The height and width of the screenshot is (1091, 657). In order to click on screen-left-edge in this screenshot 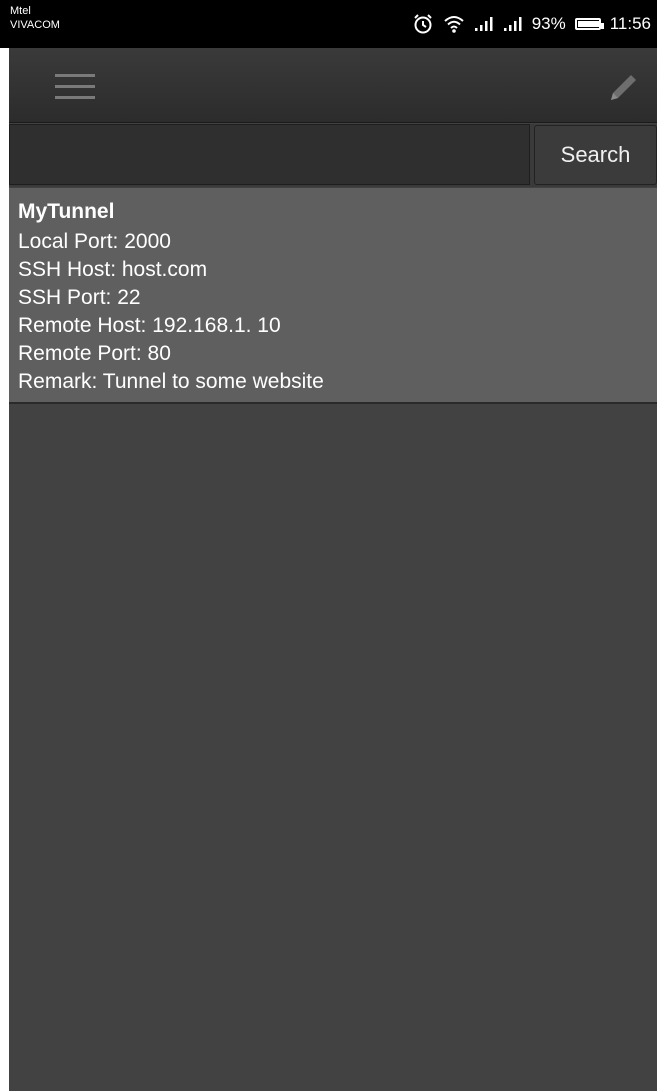, I will do `click(4, 569)`.